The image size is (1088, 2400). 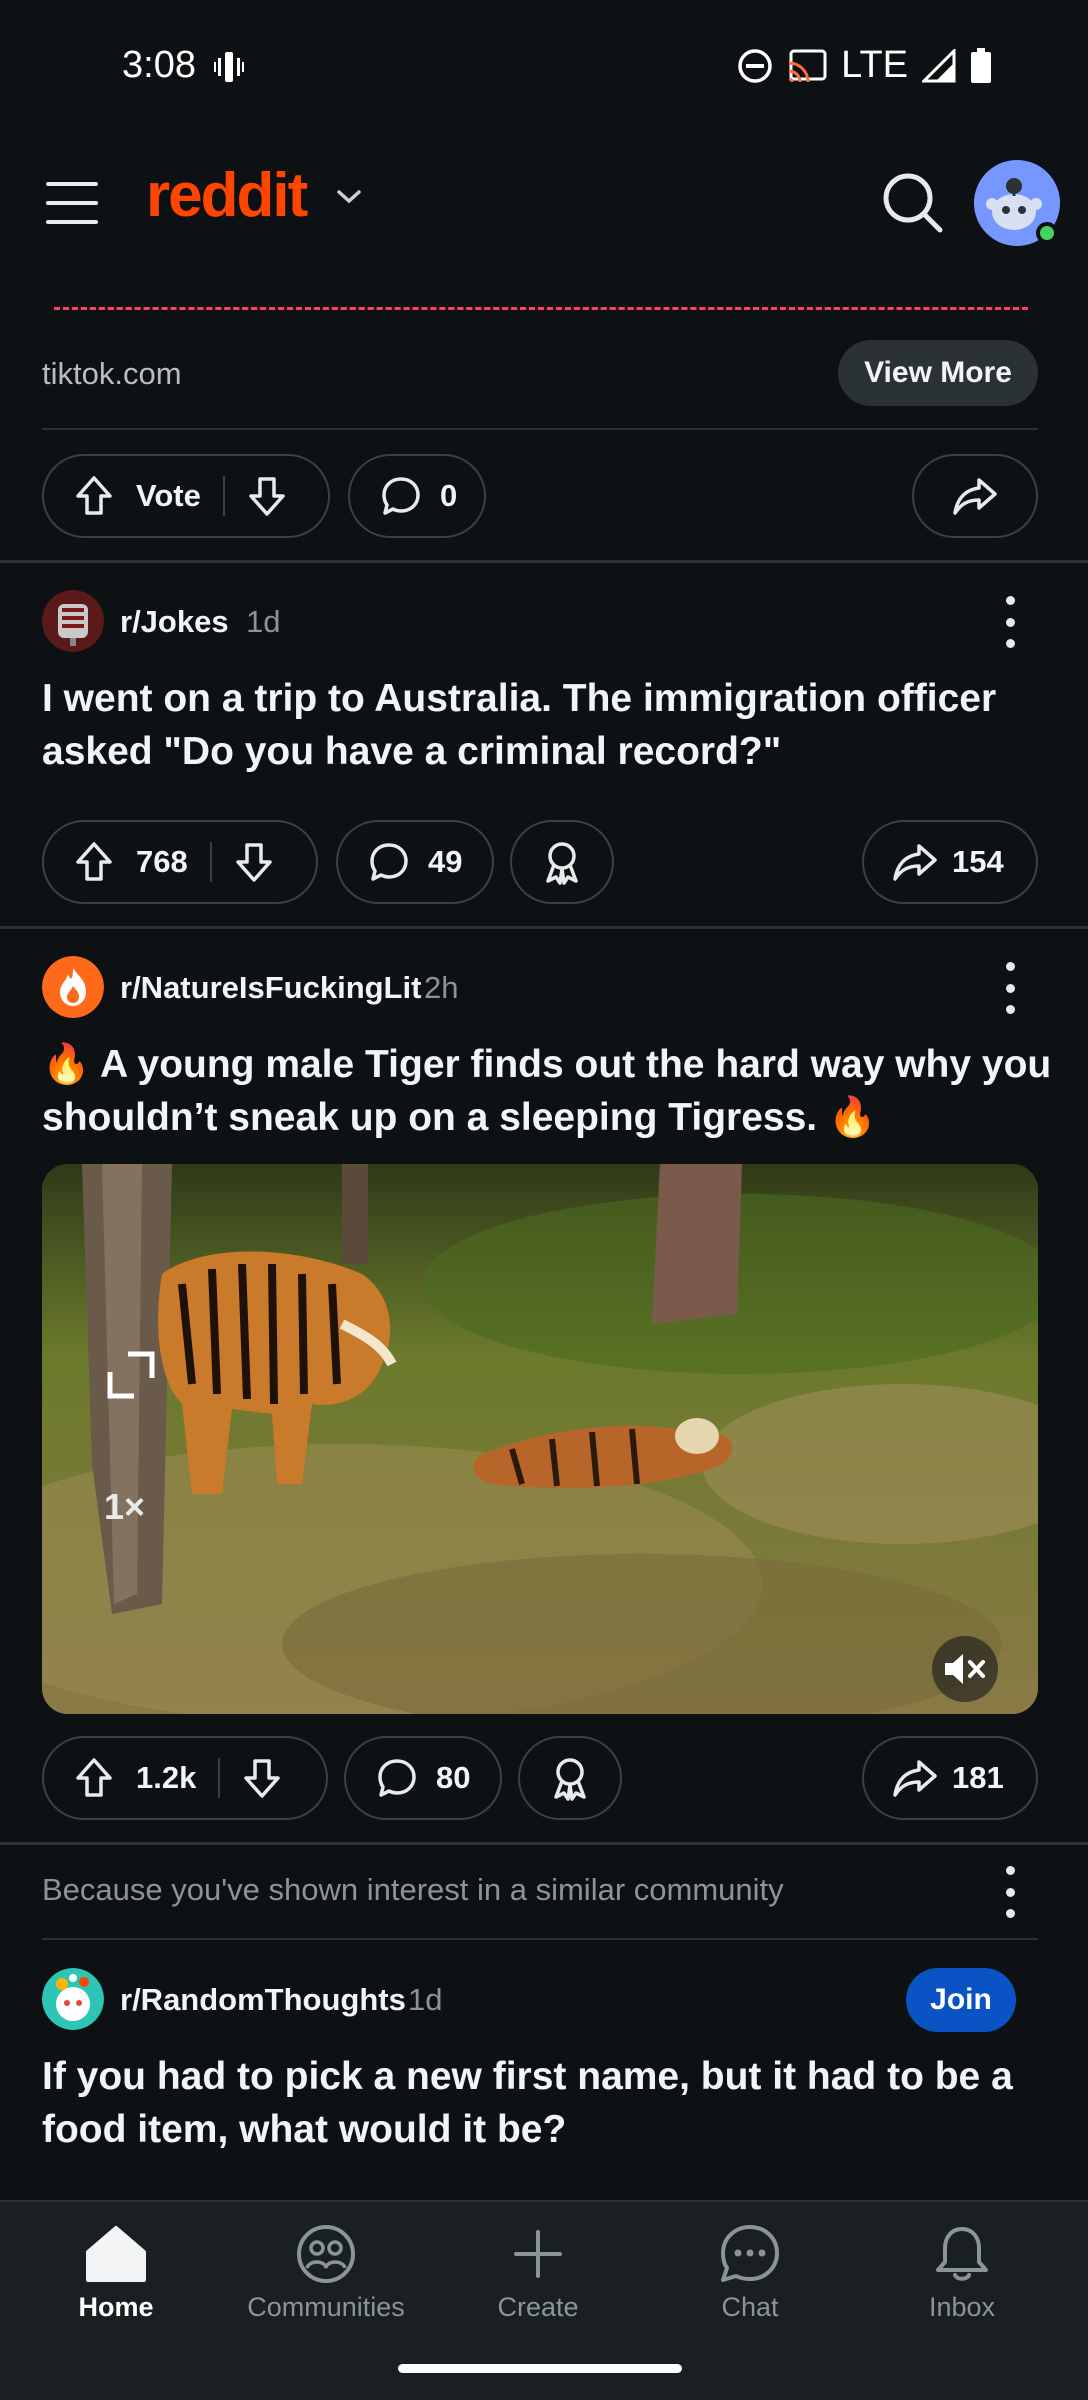 What do you see at coordinates (72, 203) in the screenshot?
I see `menu-icon` at bounding box center [72, 203].